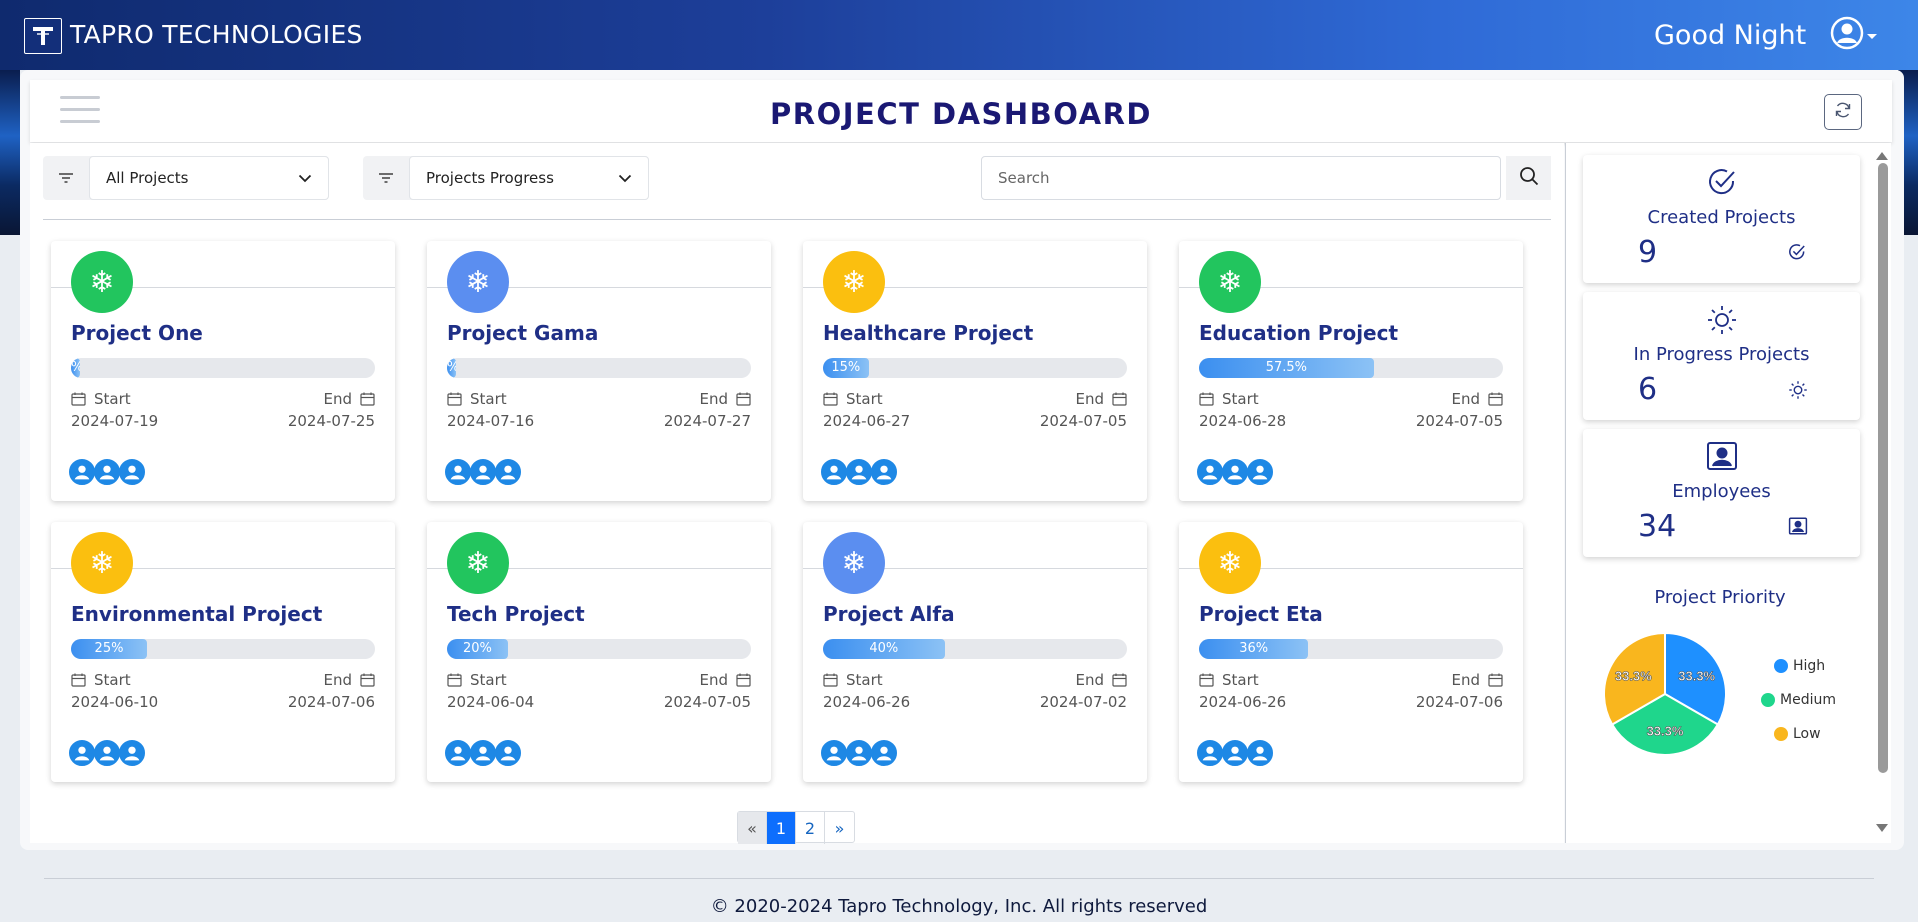 Image resolution: width=1918 pixels, height=922 pixels. What do you see at coordinates (810, 828) in the screenshot?
I see `pagination-page-2: 2` at bounding box center [810, 828].